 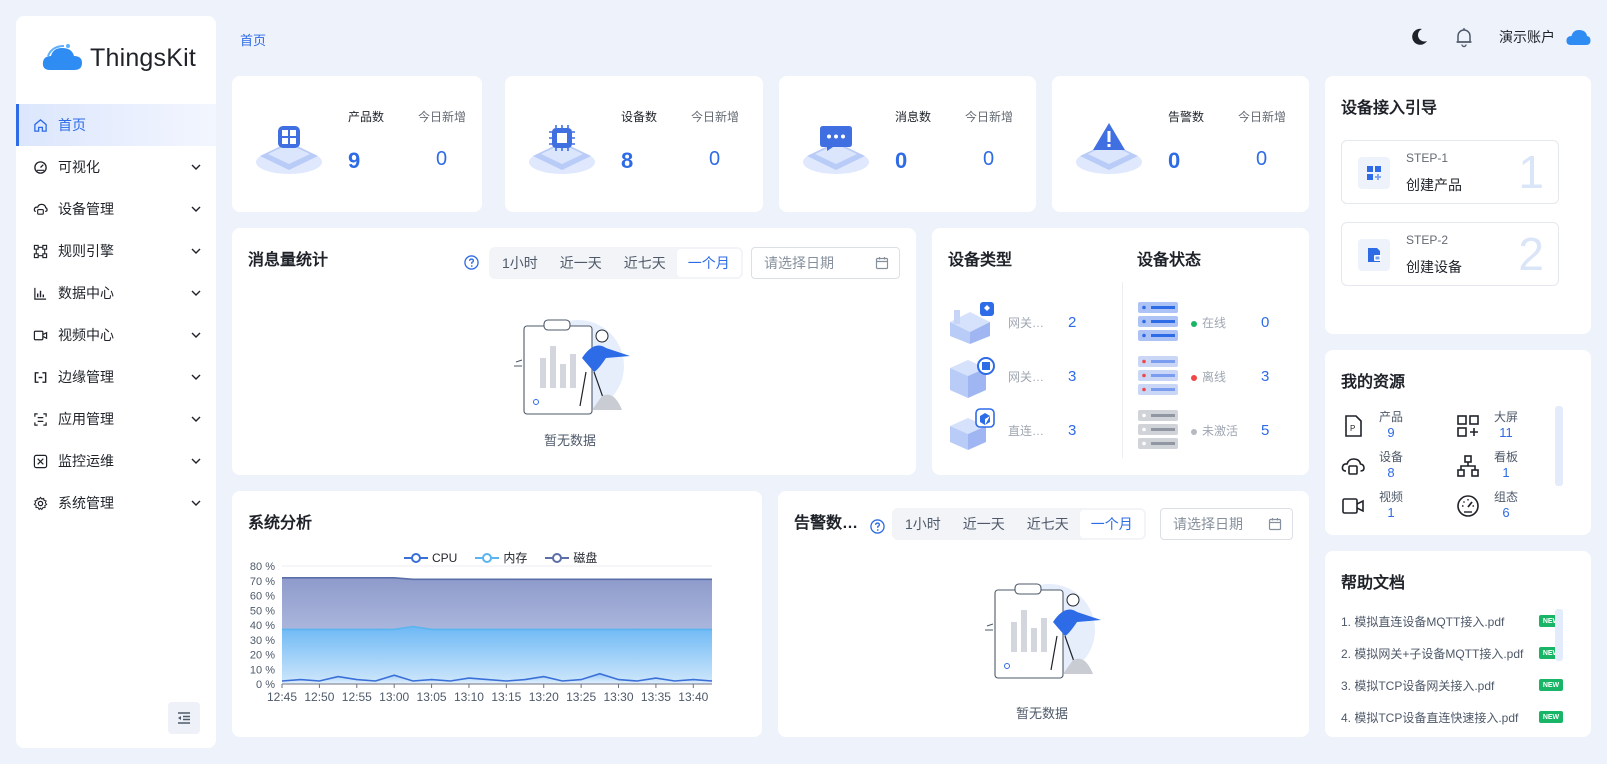 I want to click on sidebar-item-app-management: 应用管理, so click(x=116, y=419).